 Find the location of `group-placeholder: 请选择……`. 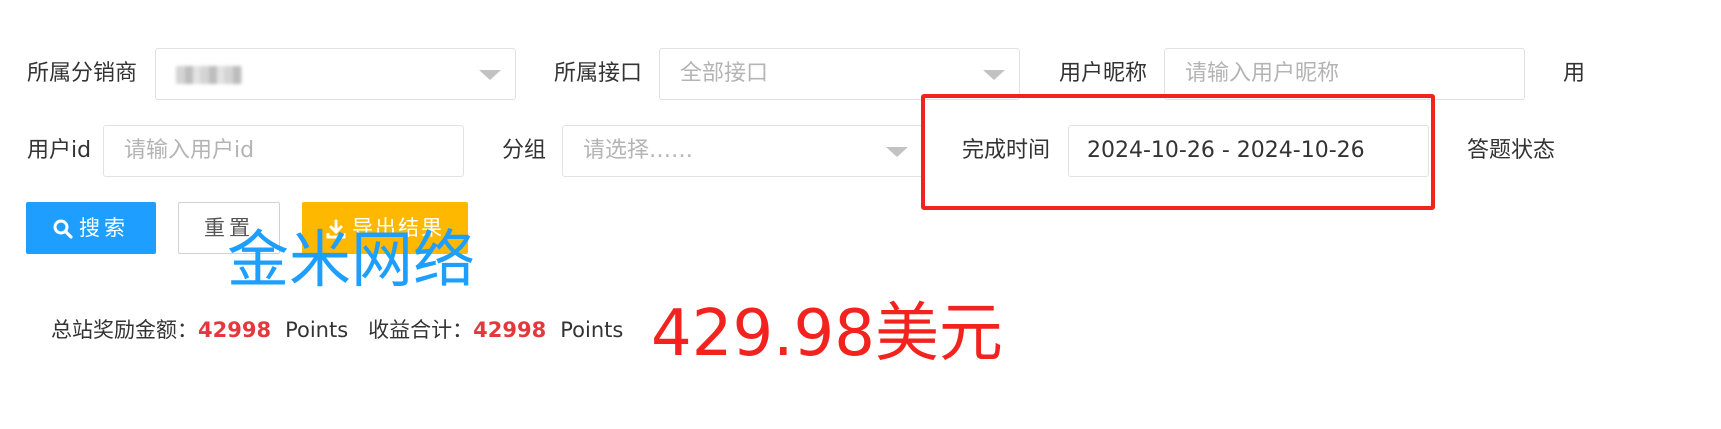

group-placeholder: 请选择…… is located at coordinates (638, 150).